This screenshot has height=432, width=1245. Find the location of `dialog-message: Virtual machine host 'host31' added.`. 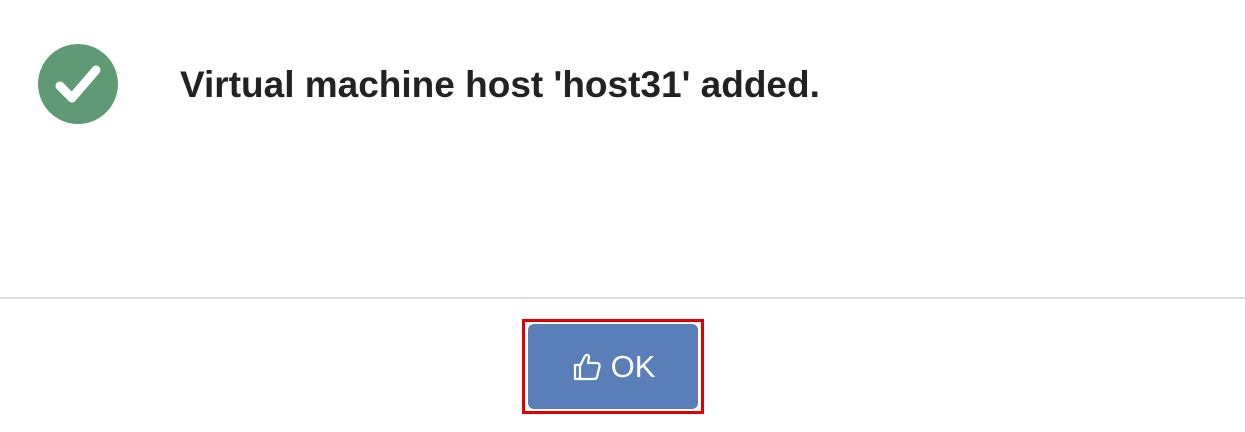

dialog-message: Virtual machine host 'host31' added. is located at coordinates (500, 84).